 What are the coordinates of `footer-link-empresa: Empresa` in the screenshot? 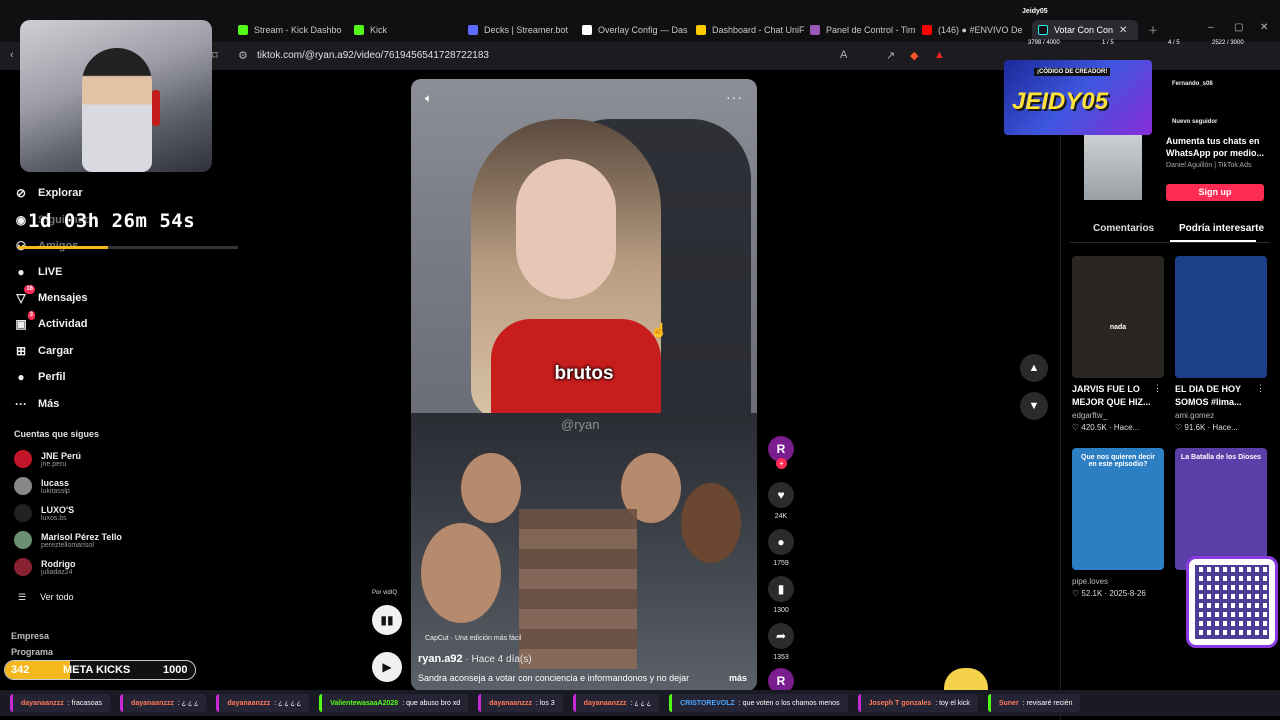 It's located at (30, 636).